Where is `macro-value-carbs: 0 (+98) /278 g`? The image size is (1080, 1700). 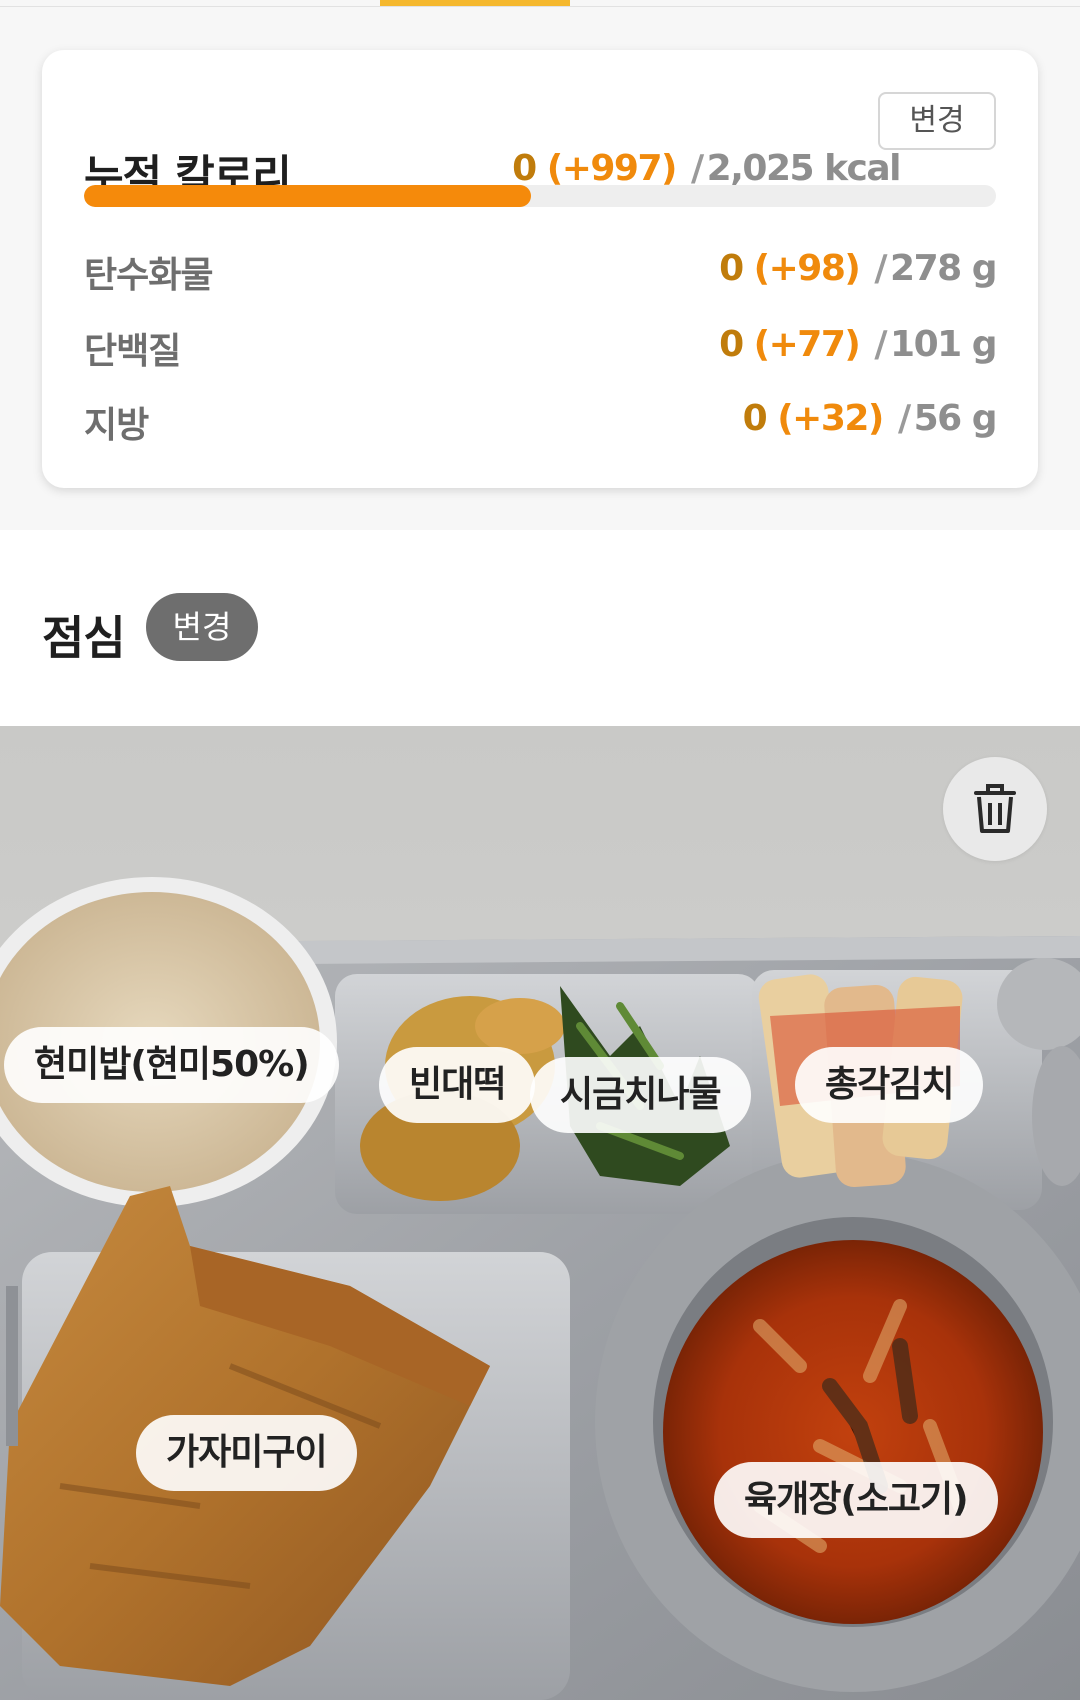 macro-value-carbs: 0 (+98) /278 g is located at coordinates (858, 268).